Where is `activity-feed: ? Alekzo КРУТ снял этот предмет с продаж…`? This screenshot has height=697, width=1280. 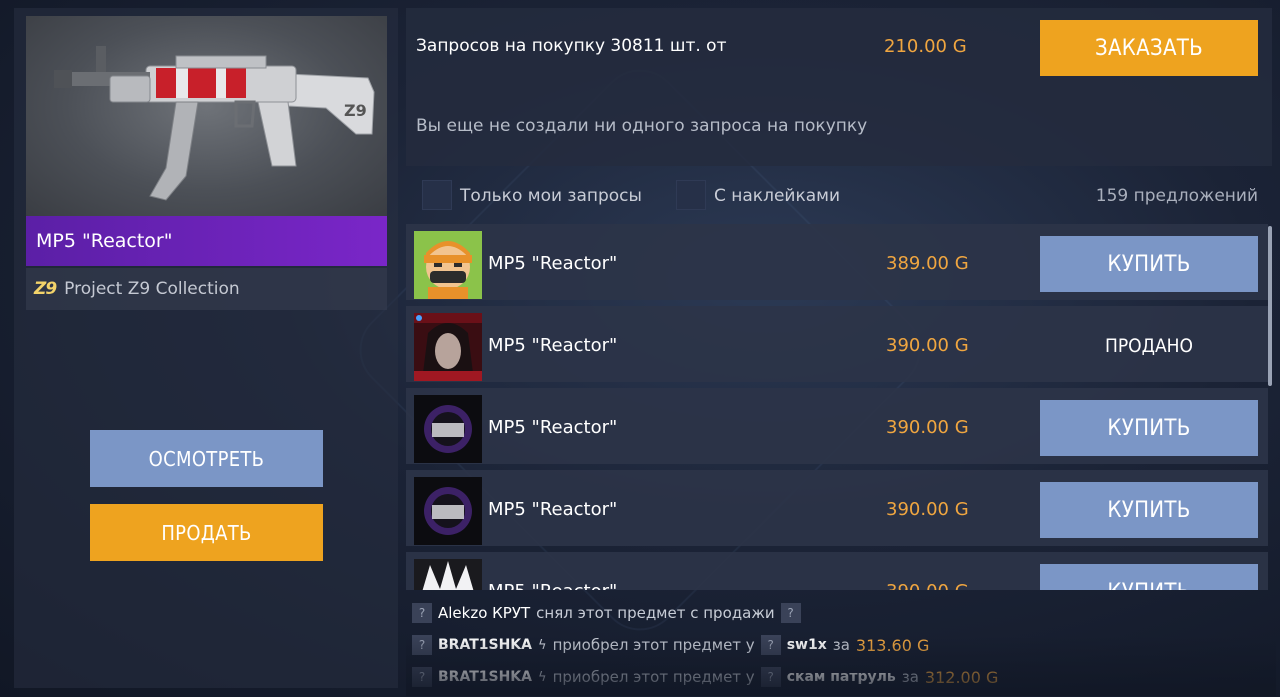
activity-feed: ? Alekzo КРУТ снял этот предмет с продаж… is located at coordinates (841, 646).